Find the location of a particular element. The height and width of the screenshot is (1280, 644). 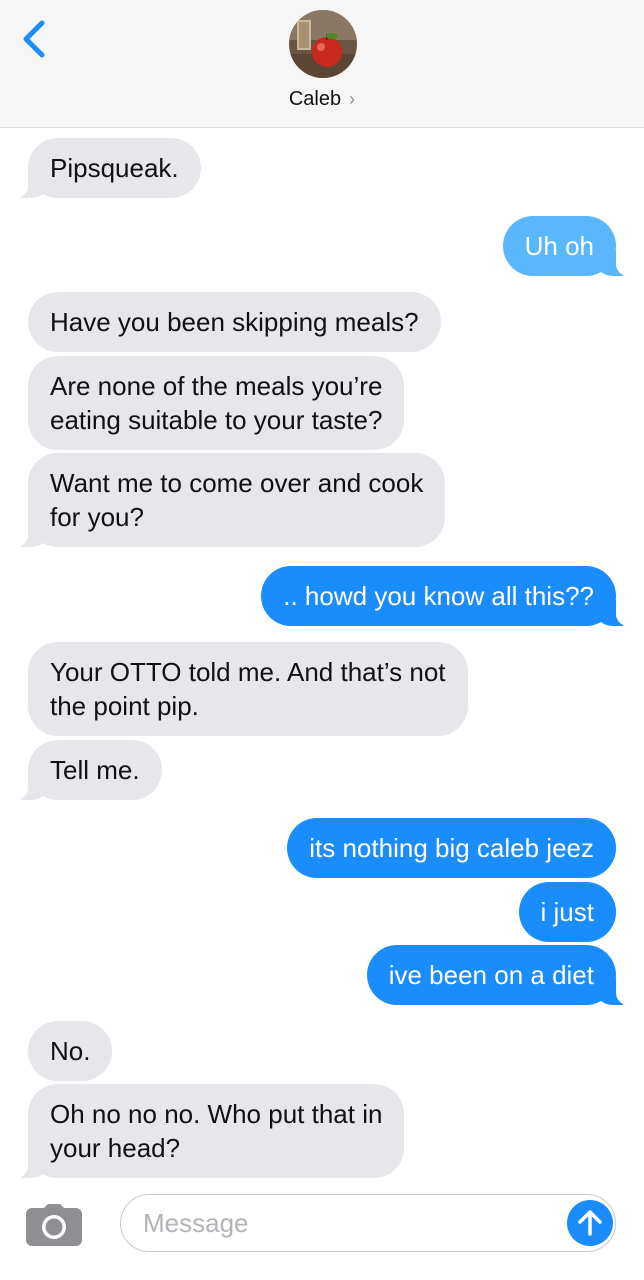

message-outgoing: Uh oh is located at coordinates (572, 246).